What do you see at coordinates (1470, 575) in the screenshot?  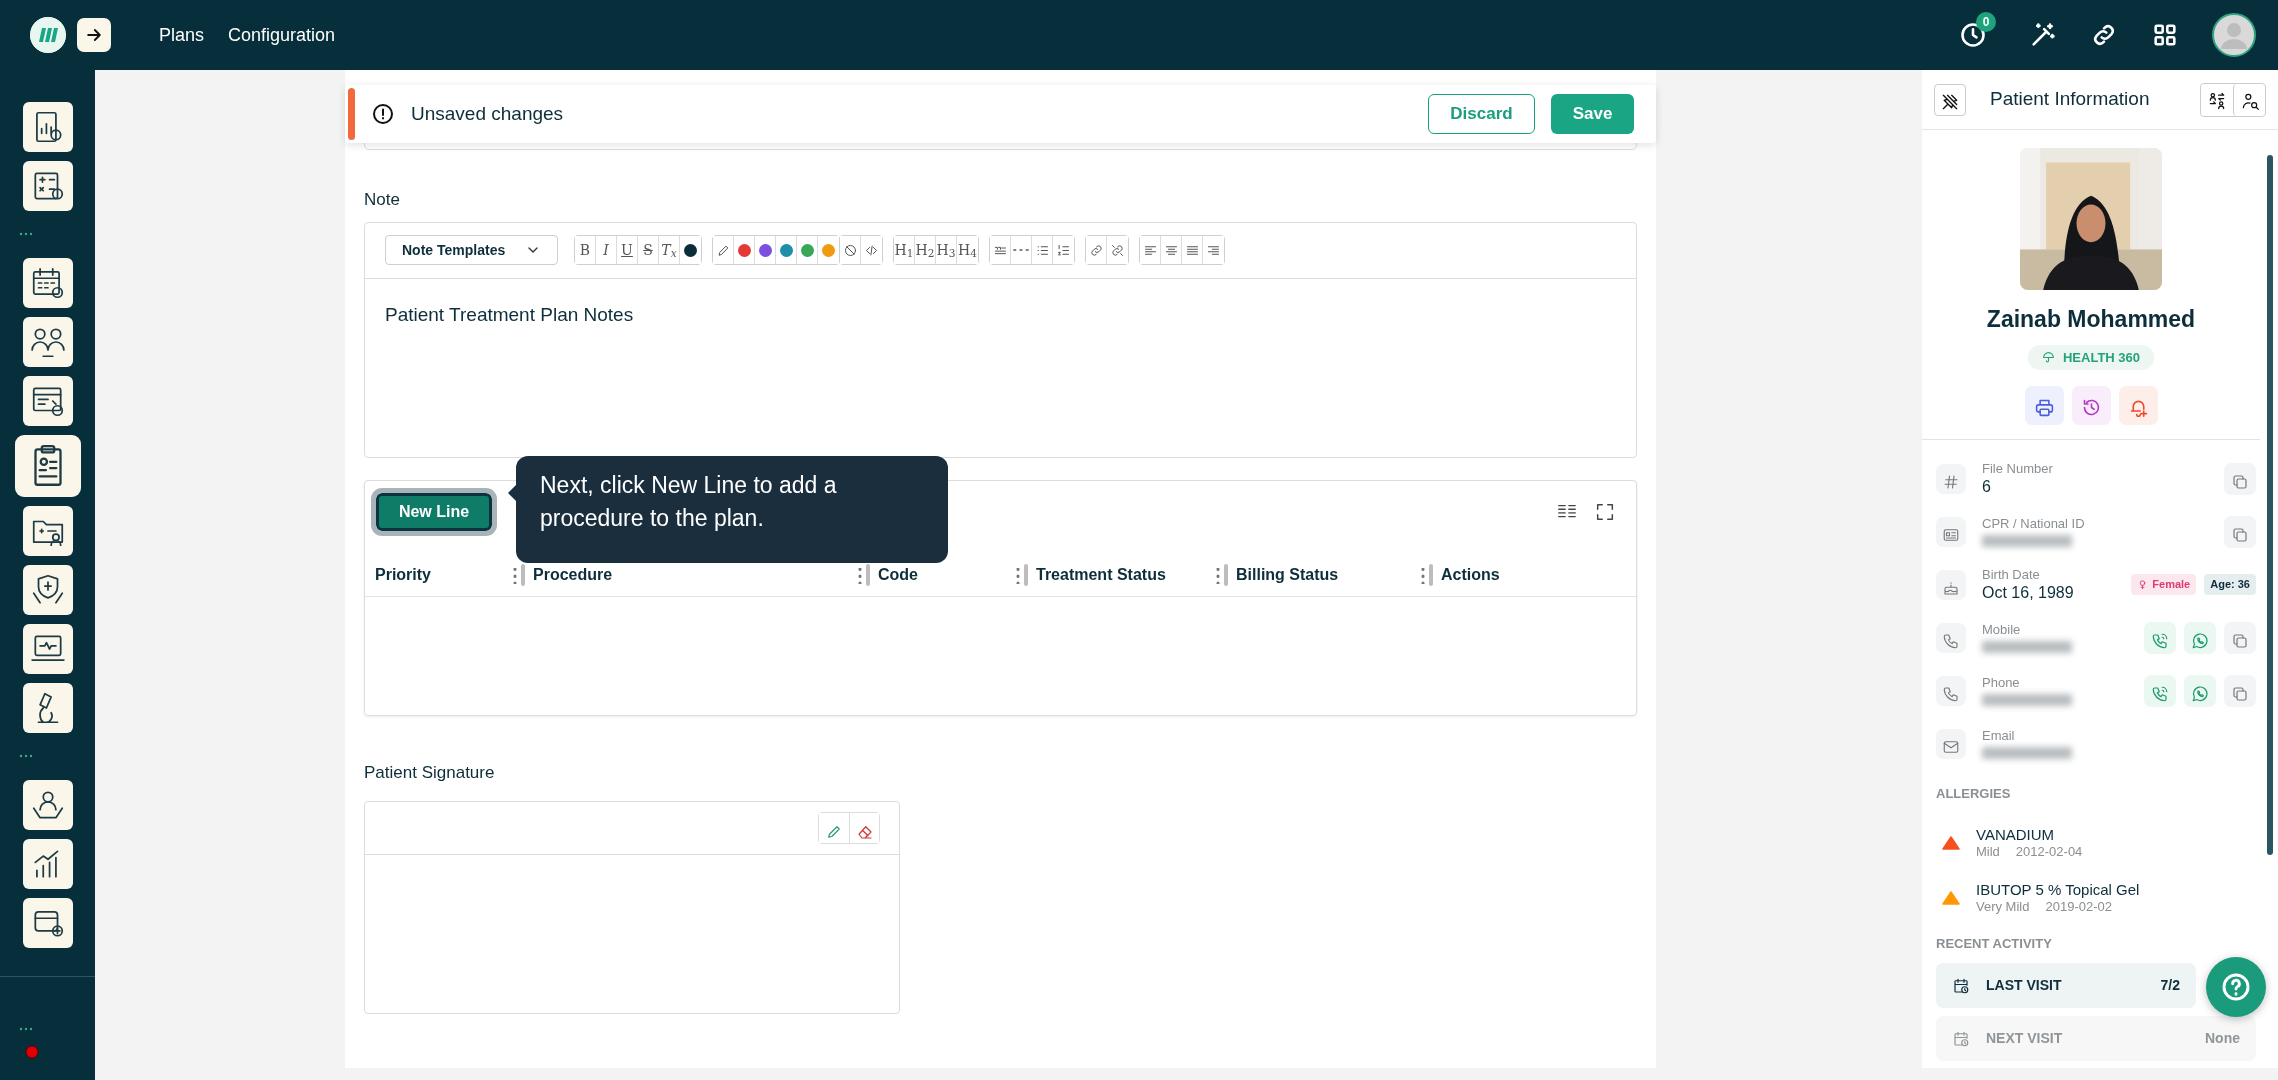 I see `column-header: Actions` at bounding box center [1470, 575].